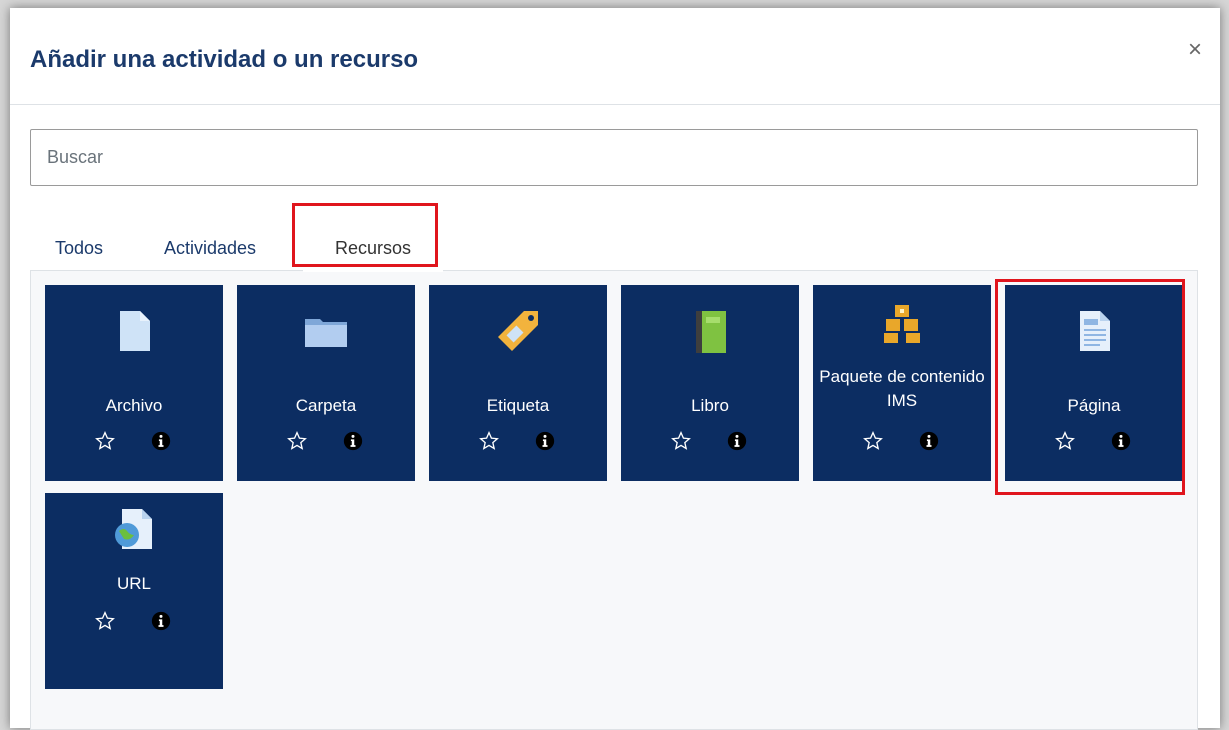 The height and width of the screenshot is (730, 1229). Describe the element at coordinates (373, 248) in the screenshot. I see `tab-recursos: Recursos` at that location.